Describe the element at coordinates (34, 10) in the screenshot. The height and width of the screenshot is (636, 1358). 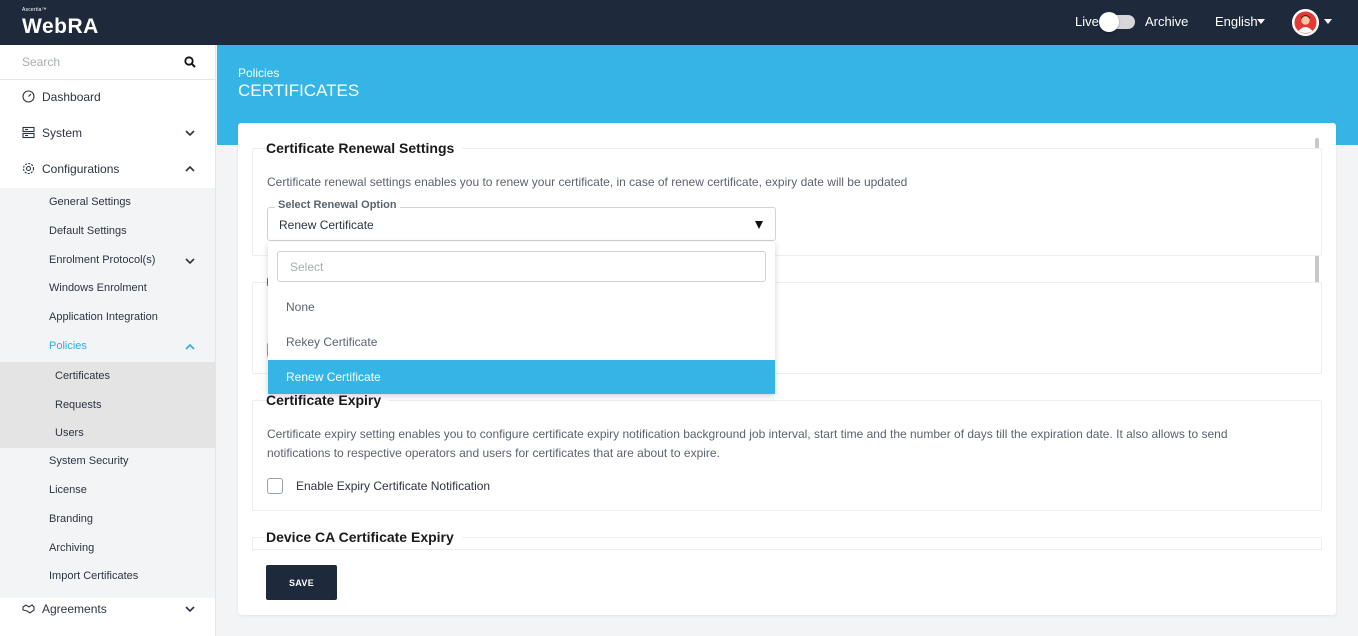
I see `brand-superscript: Ascertia™` at that location.